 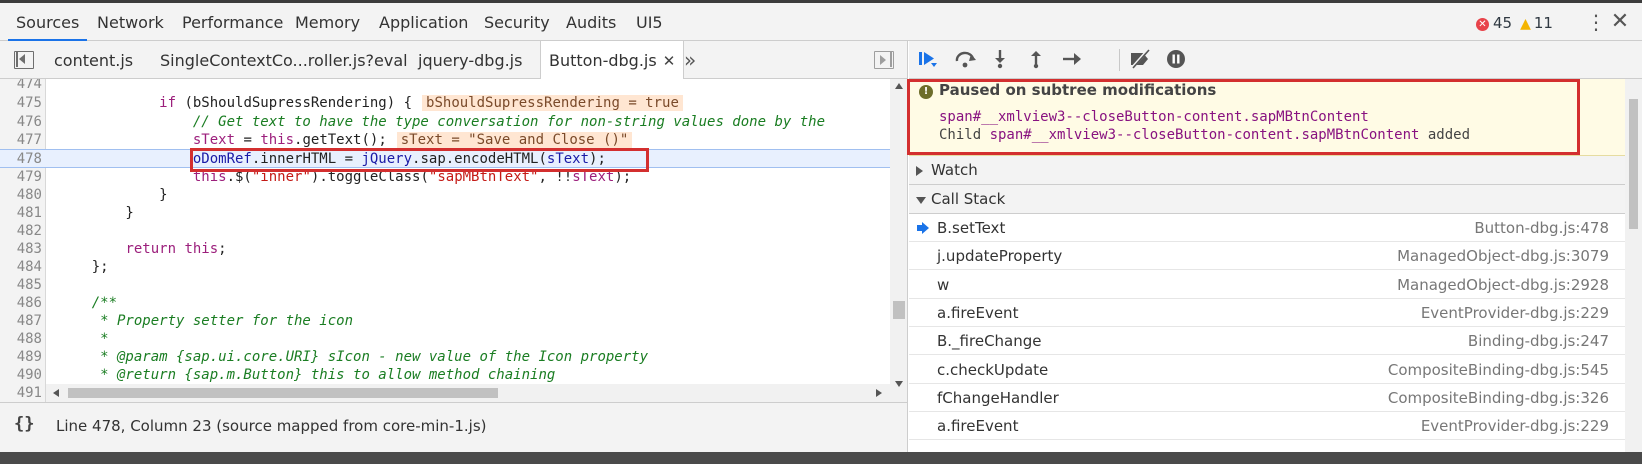 I want to click on step-out-icon, so click(x=1036, y=60).